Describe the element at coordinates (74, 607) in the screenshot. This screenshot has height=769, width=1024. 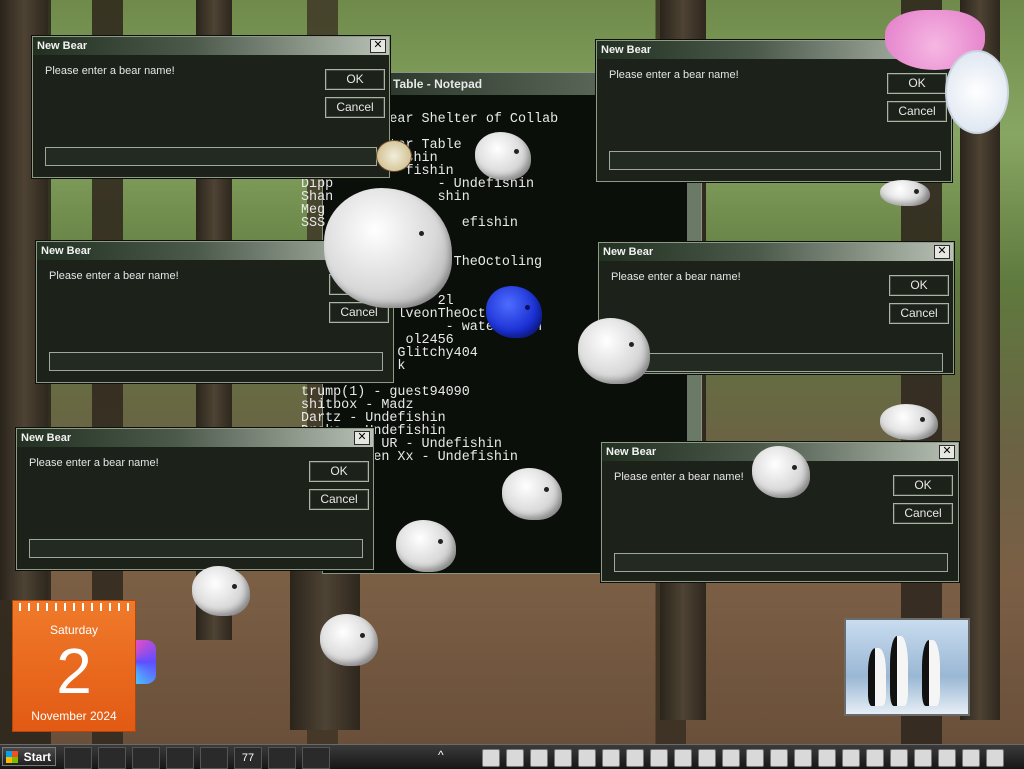
I see `calendar-rings` at that location.